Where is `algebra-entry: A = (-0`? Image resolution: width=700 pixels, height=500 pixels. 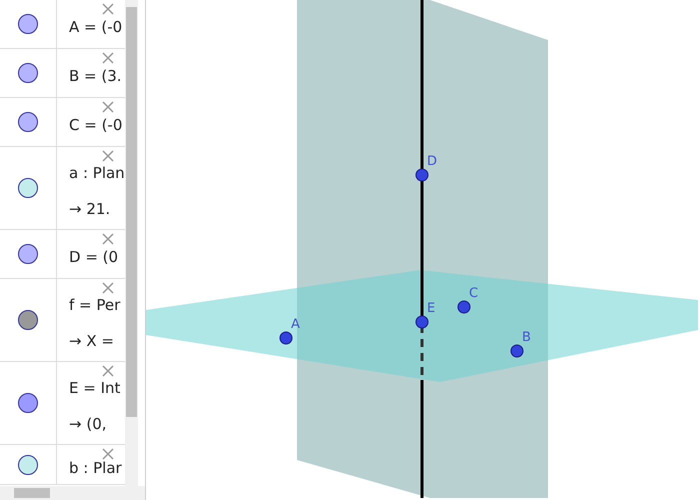
algebra-entry: A = (-0 is located at coordinates (96, 27).